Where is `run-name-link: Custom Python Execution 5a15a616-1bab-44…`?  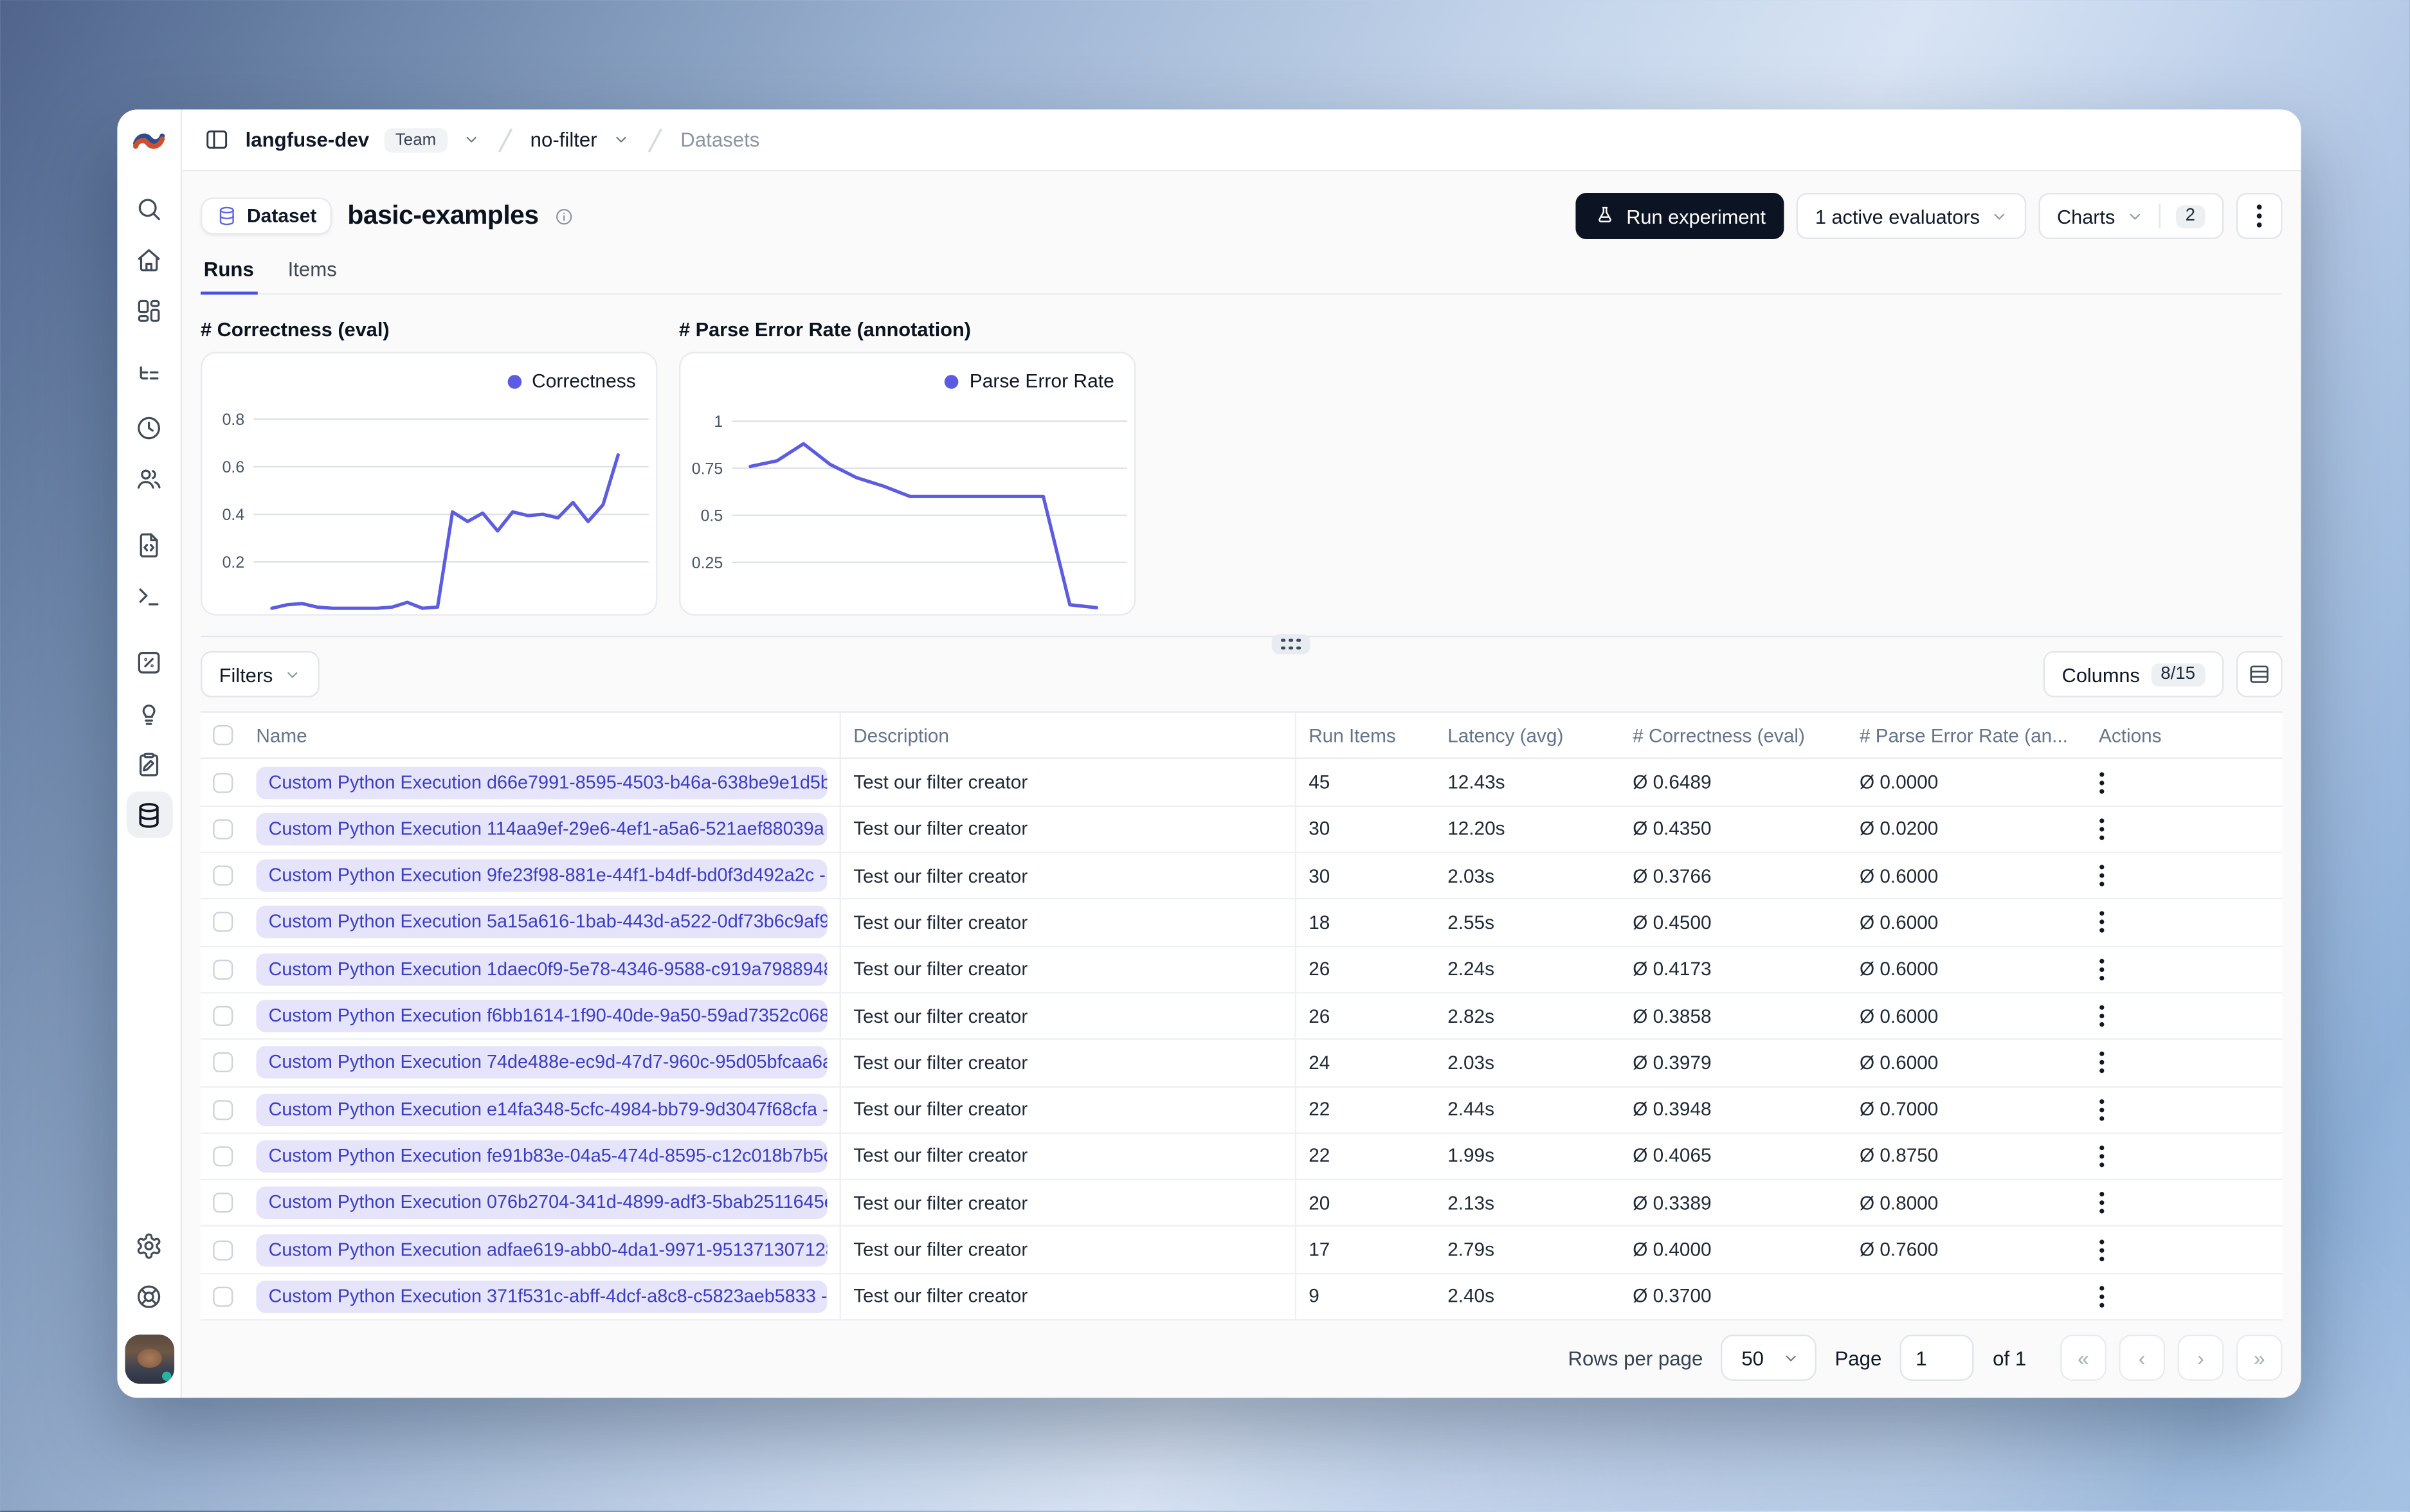
run-name-link: Custom Python Execution 5a15a616-1bab-44… is located at coordinates (542, 923).